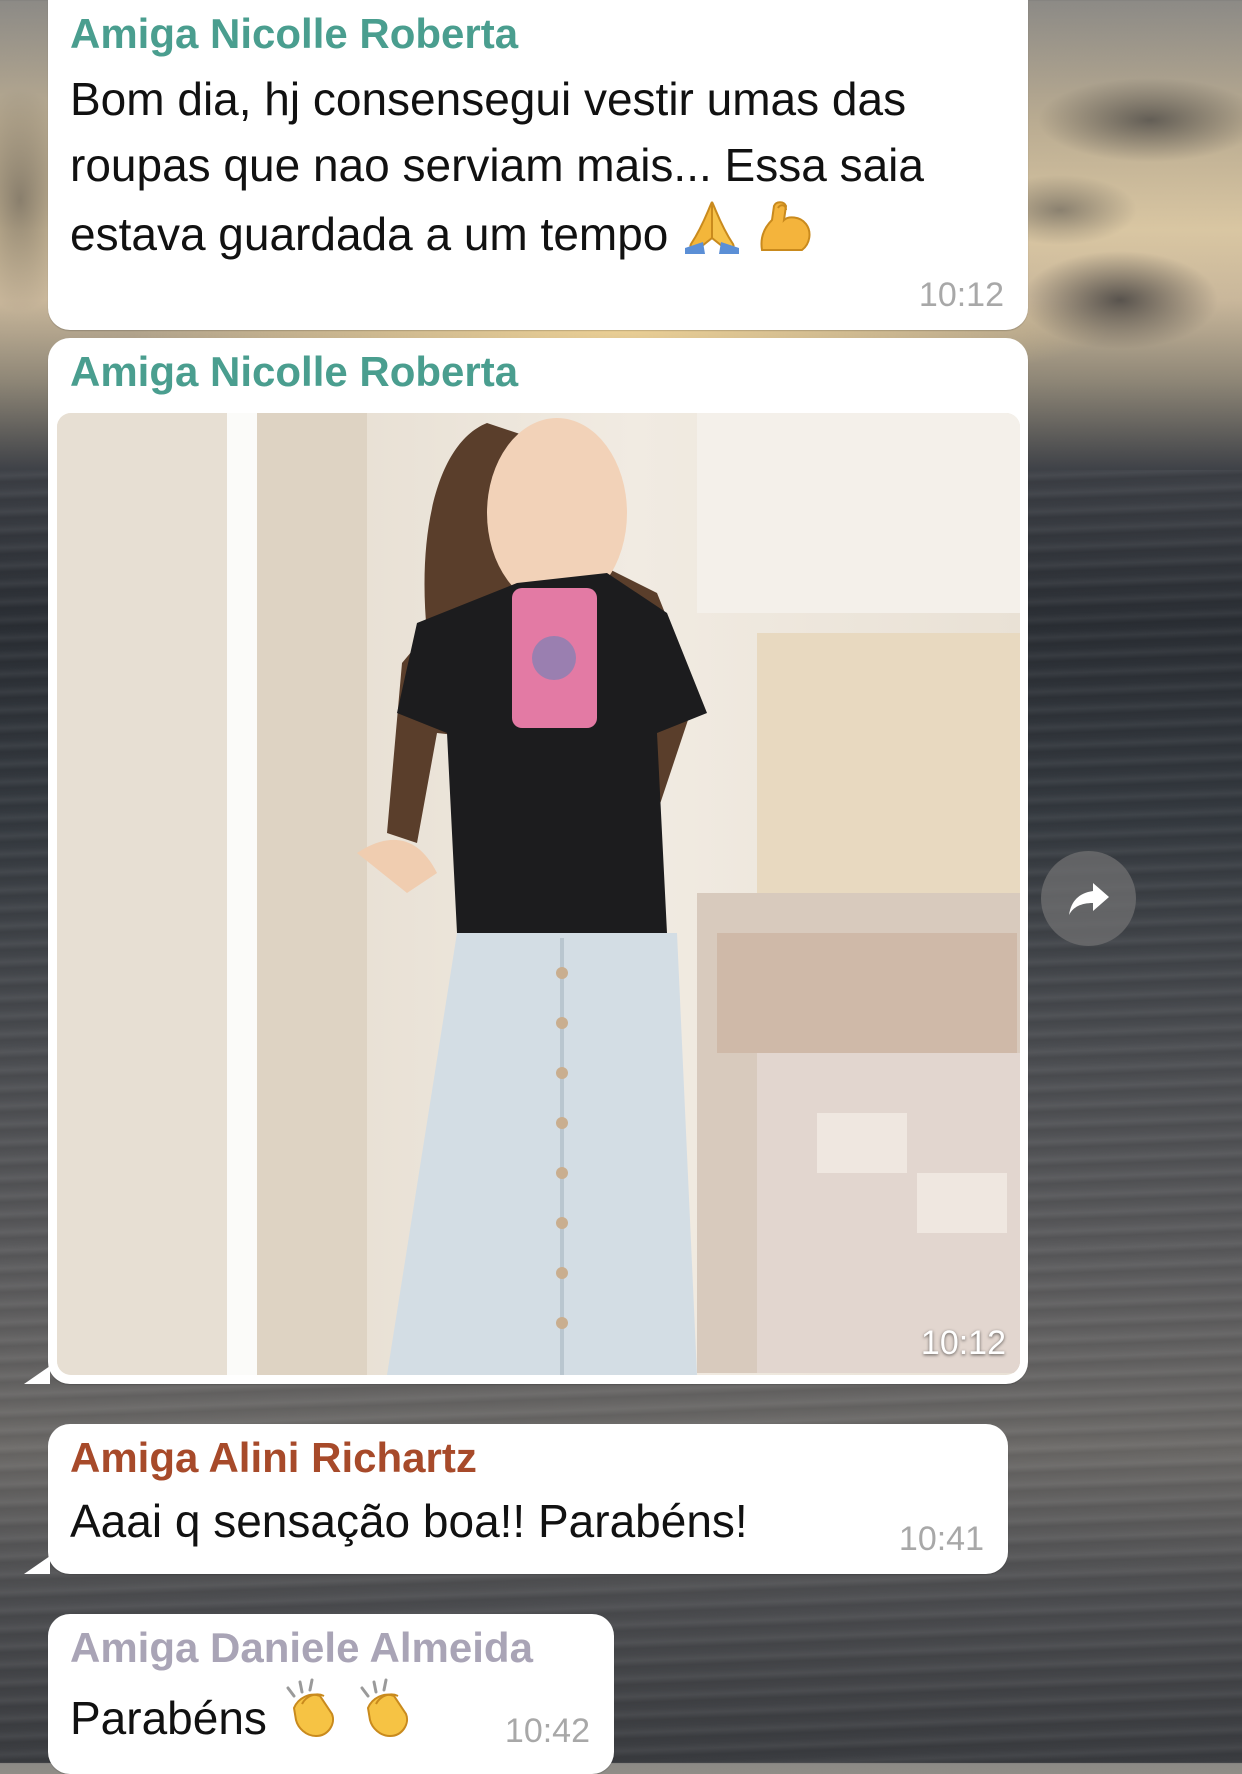  I want to click on message-text: Parabéns, so click(243, 1717).